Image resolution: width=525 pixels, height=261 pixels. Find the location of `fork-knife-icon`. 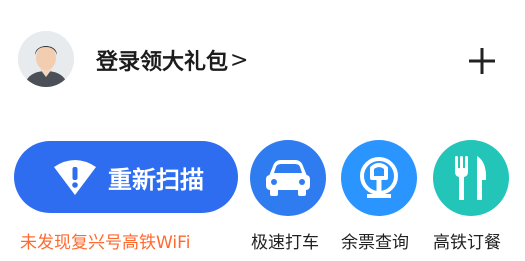

fork-knife-icon is located at coordinates (471, 178).